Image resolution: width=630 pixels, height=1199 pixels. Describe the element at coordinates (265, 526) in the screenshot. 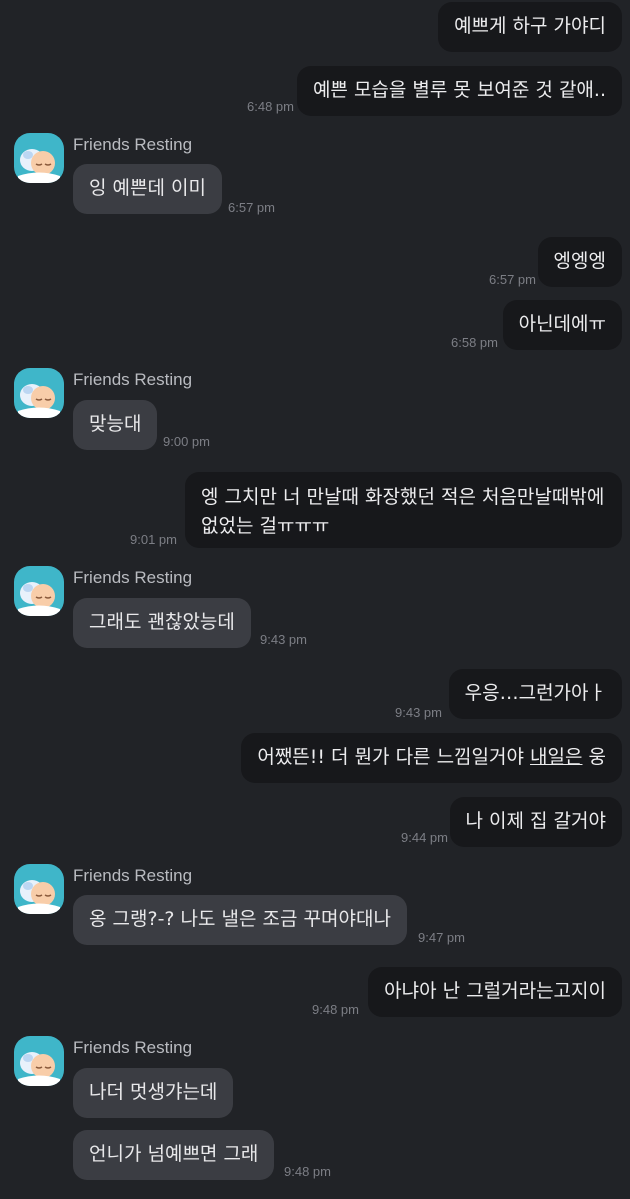

I see `message-text-line: 없었는 걸ㅠㅠㅠ` at that location.